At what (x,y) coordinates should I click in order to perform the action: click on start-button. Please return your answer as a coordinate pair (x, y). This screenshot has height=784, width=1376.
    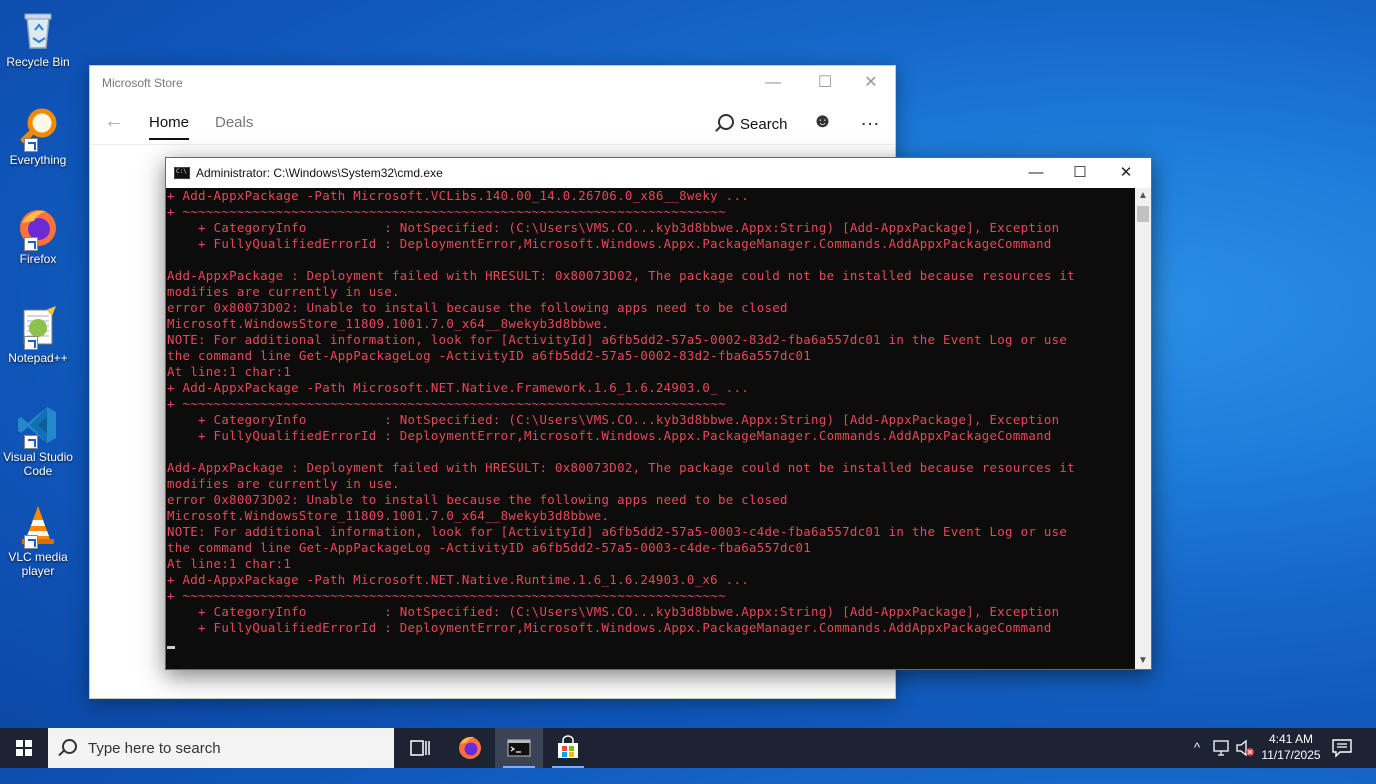
    Looking at the image, I should click on (24, 748).